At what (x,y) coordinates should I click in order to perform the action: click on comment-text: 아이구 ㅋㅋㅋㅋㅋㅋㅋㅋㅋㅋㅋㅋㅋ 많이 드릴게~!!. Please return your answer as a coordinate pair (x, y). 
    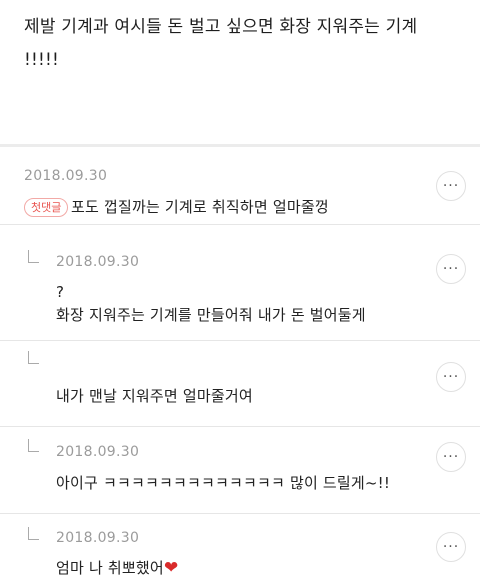
    Looking at the image, I should click on (223, 483).